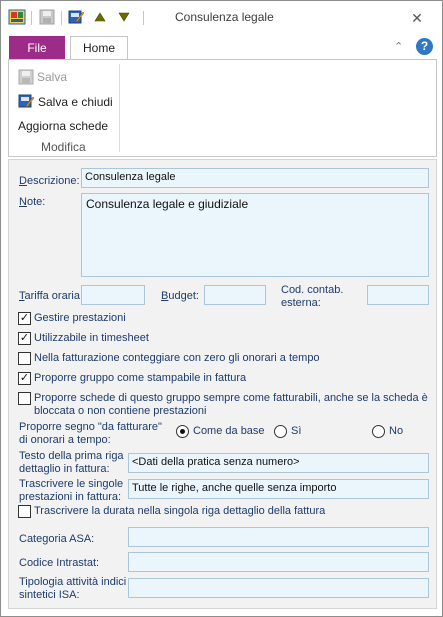 Image resolution: width=443 pixels, height=617 pixels. I want to click on edit-icon, so click(76, 17).